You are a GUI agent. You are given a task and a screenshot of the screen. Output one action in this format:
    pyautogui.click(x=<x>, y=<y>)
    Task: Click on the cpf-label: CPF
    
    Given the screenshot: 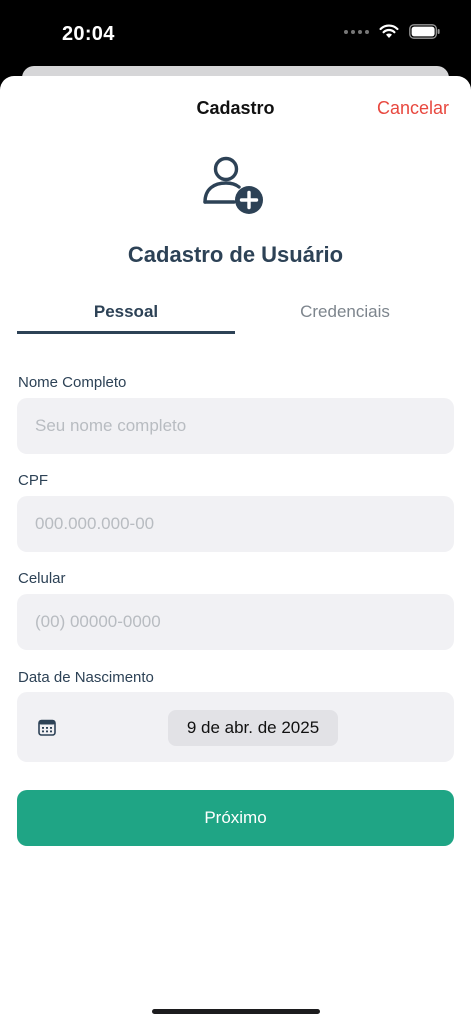 What is the action you would take?
    pyautogui.click(x=33, y=480)
    